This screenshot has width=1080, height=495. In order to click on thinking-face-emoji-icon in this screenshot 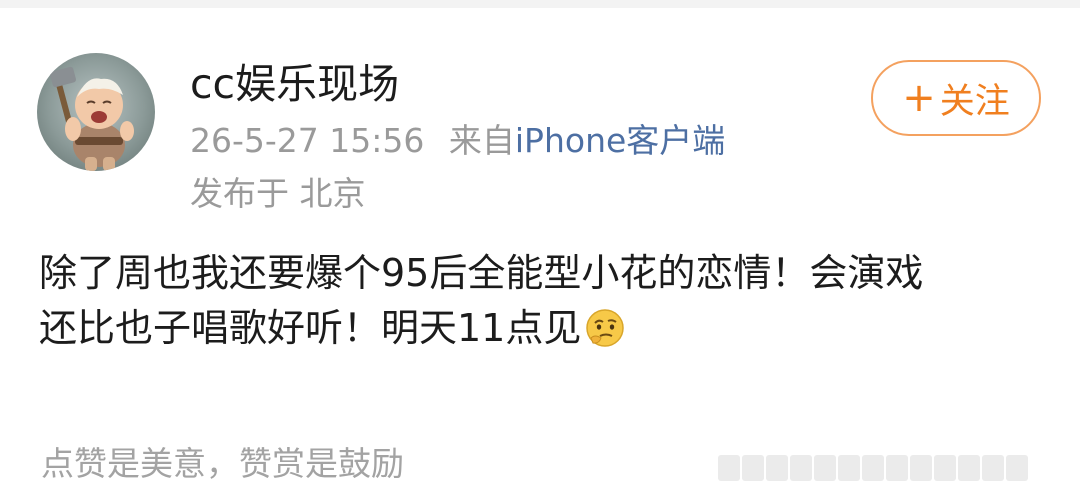, I will do `click(605, 335)`.